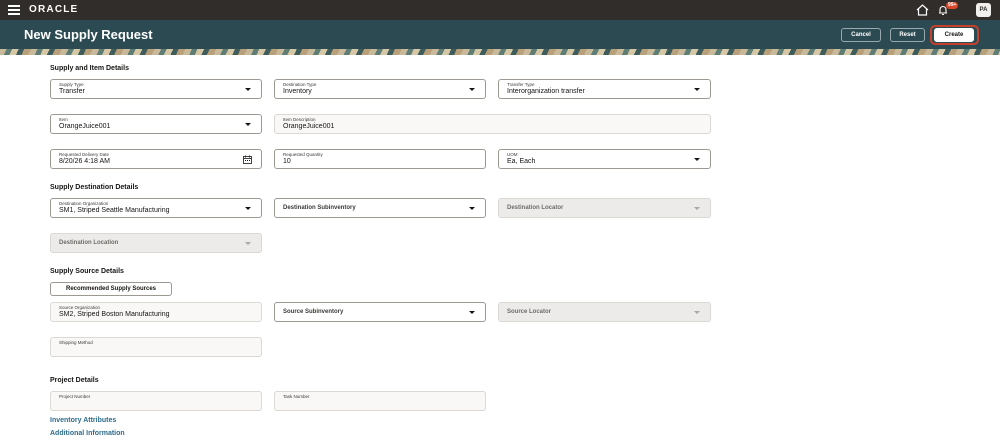 This screenshot has height=446, width=1000. Describe the element at coordinates (14, 10) in the screenshot. I see `menu-icon` at that location.